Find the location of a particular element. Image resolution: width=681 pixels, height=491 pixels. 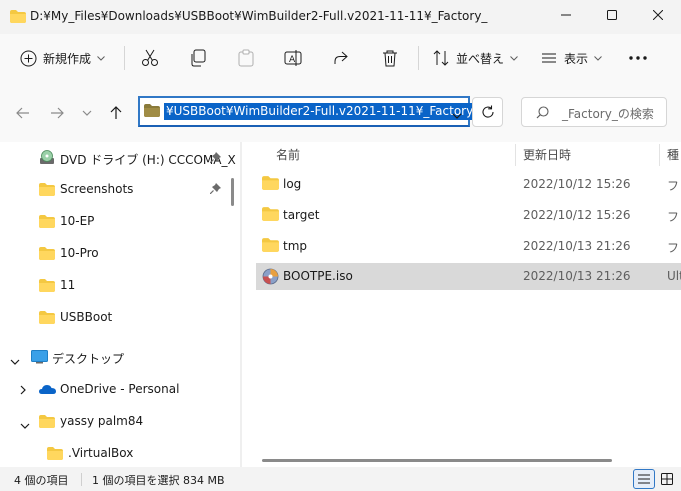

file-row-selected: BOOTPE.iso 2022/10/13 21:26 Ult is located at coordinates (468, 276).